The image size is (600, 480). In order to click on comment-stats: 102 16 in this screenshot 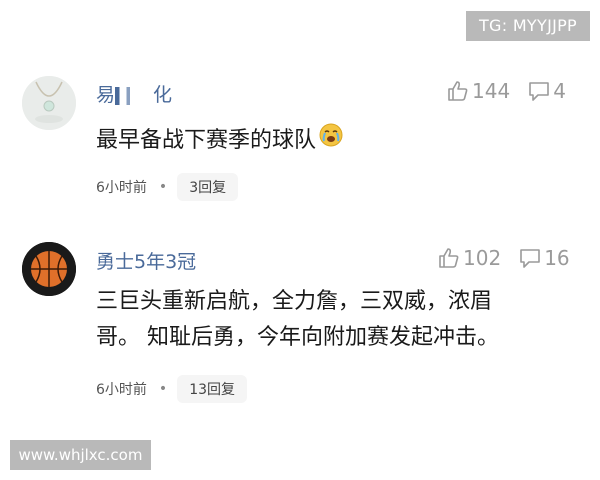, I will do `click(504, 258)`.